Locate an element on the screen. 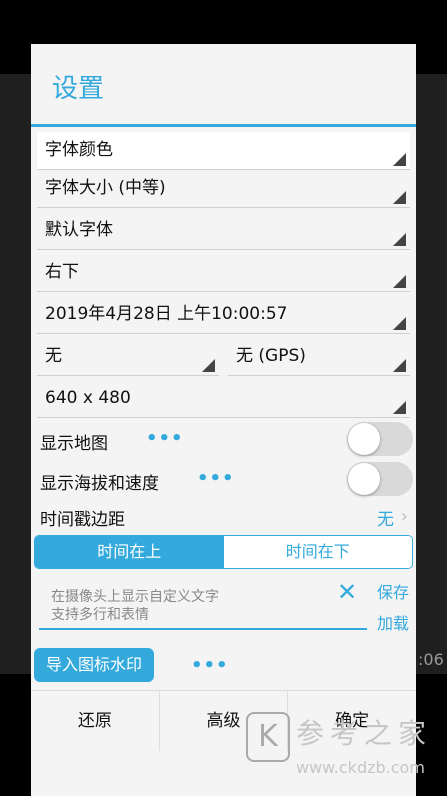 The height and width of the screenshot is (796, 447). restore-button: 还原 is located at coordinates (95, 721).